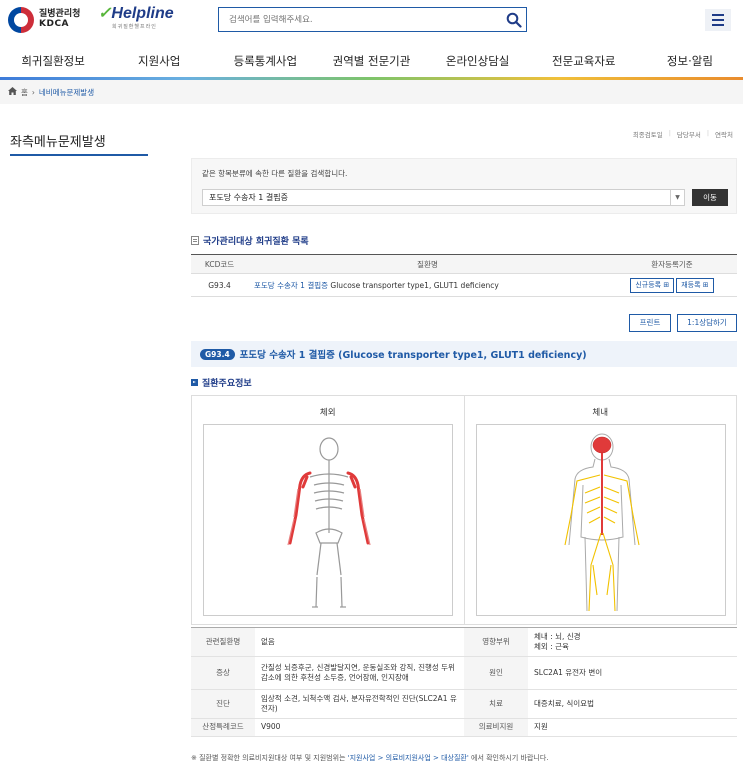 This screenshot has width=743, height=769. I want to click on department-link: 담당부서, so click(689, 134).